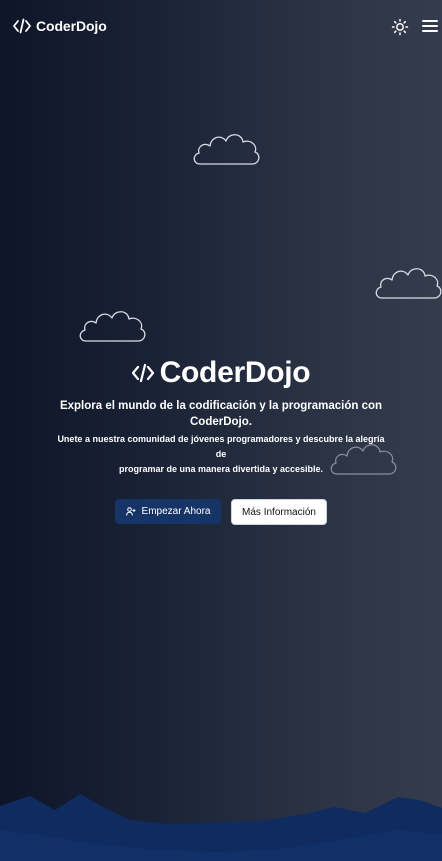  I want to click on brand-logo: CoderDojo, so click(60, 26).